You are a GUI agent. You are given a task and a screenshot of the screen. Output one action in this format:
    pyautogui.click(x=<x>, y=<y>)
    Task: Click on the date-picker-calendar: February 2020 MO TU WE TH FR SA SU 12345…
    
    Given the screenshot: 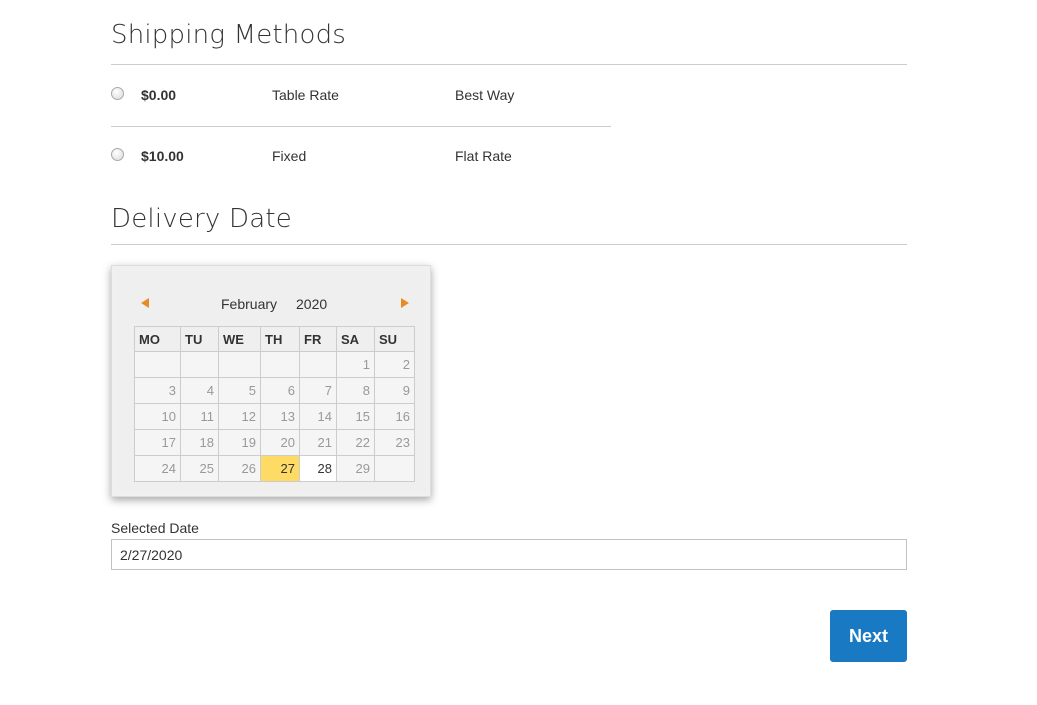 What is the action you would take?
    pyautogui.click(x=271, y=381)
    